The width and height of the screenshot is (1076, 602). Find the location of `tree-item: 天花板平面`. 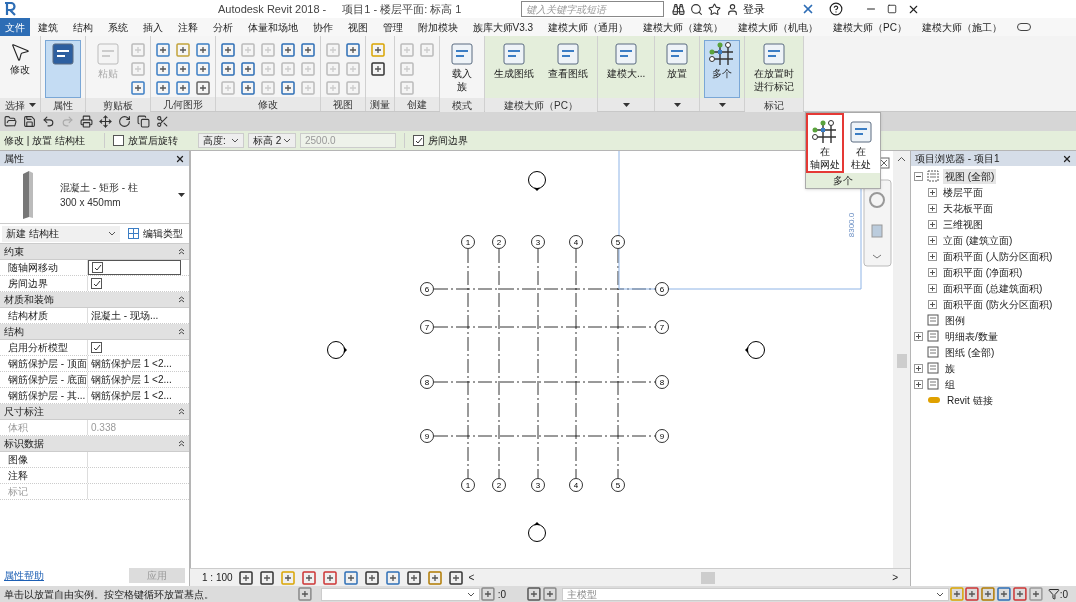

tree-item: 天花板平面 is located at coordinates (968, 208).